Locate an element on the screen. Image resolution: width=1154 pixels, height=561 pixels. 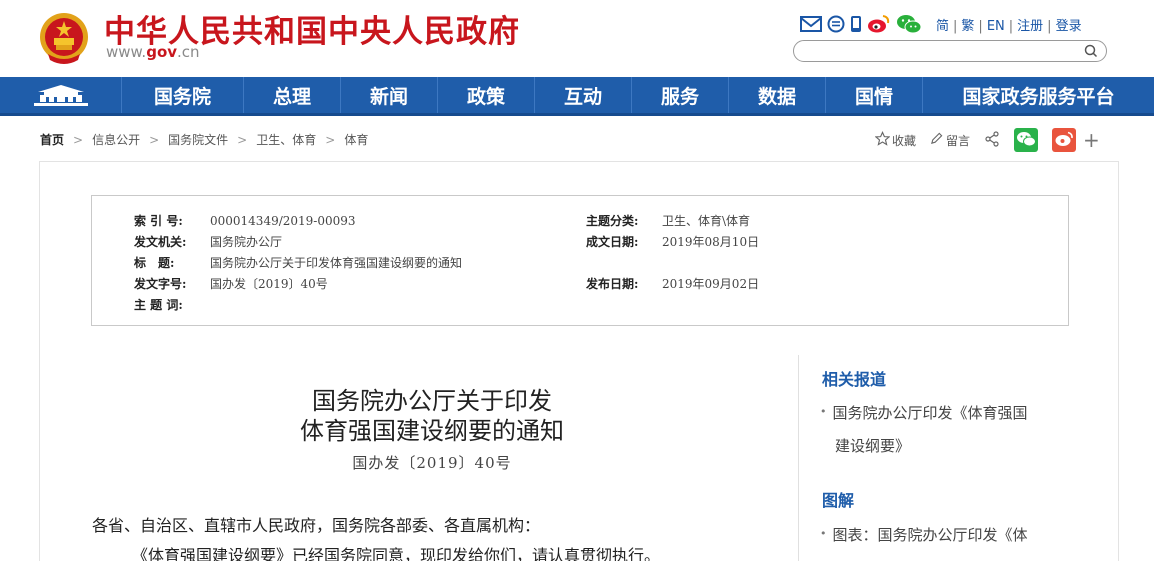
nav-item-services: 服务 is located at coordinates (680, 95).